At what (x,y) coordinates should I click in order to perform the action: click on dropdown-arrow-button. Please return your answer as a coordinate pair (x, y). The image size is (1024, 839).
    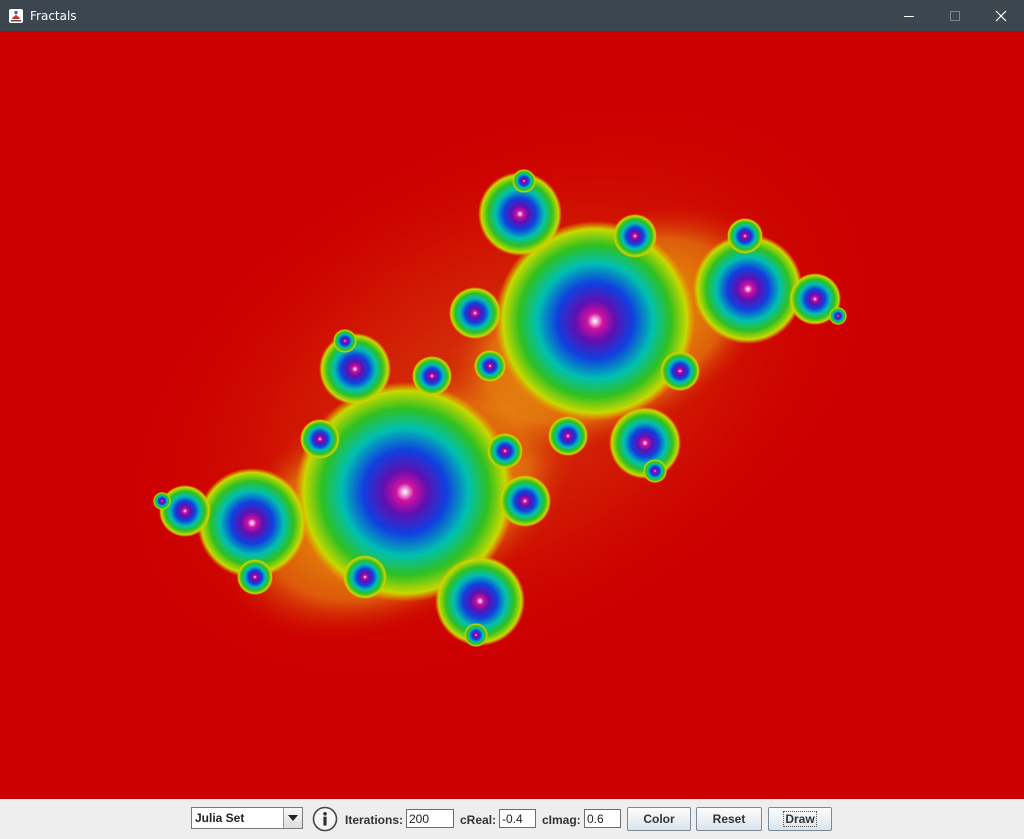
    Looking at the image, I should click on (292, 818).